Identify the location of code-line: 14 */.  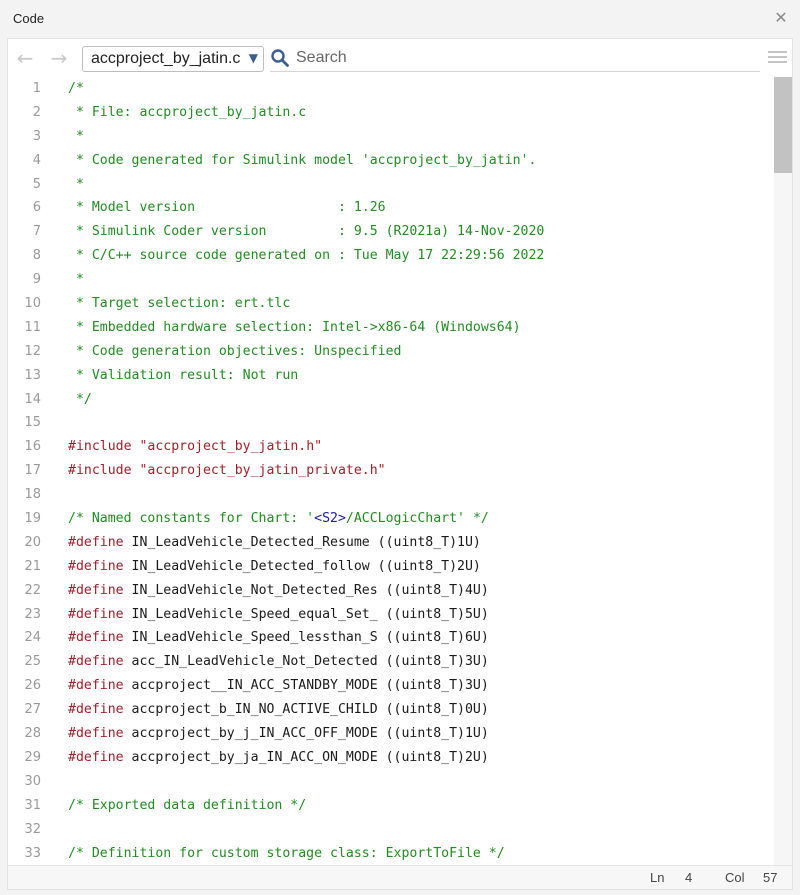
(391, 400).